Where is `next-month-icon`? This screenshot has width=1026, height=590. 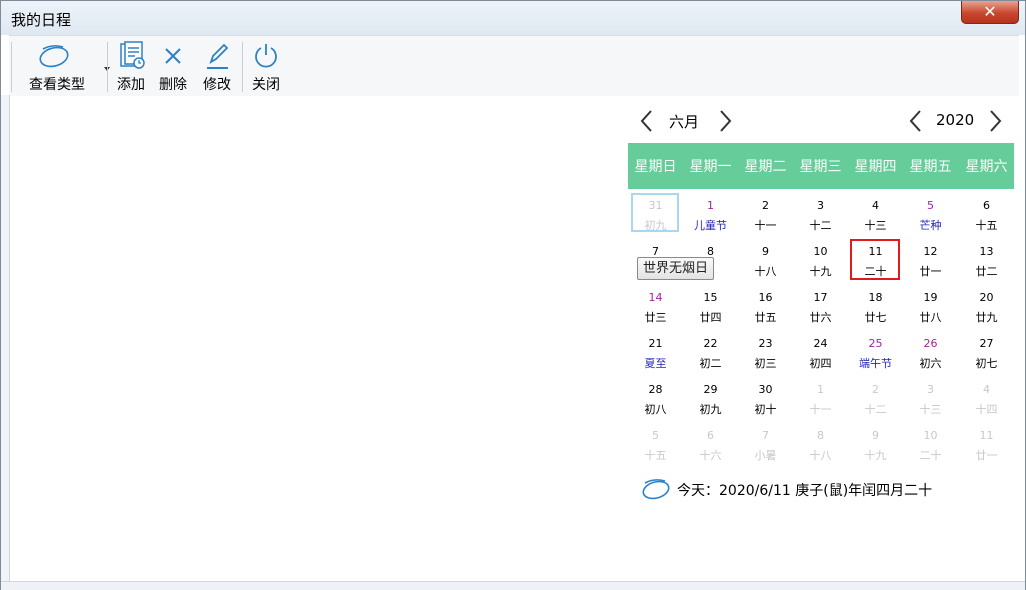
next-month-icon is located at coordinates (725, 121).